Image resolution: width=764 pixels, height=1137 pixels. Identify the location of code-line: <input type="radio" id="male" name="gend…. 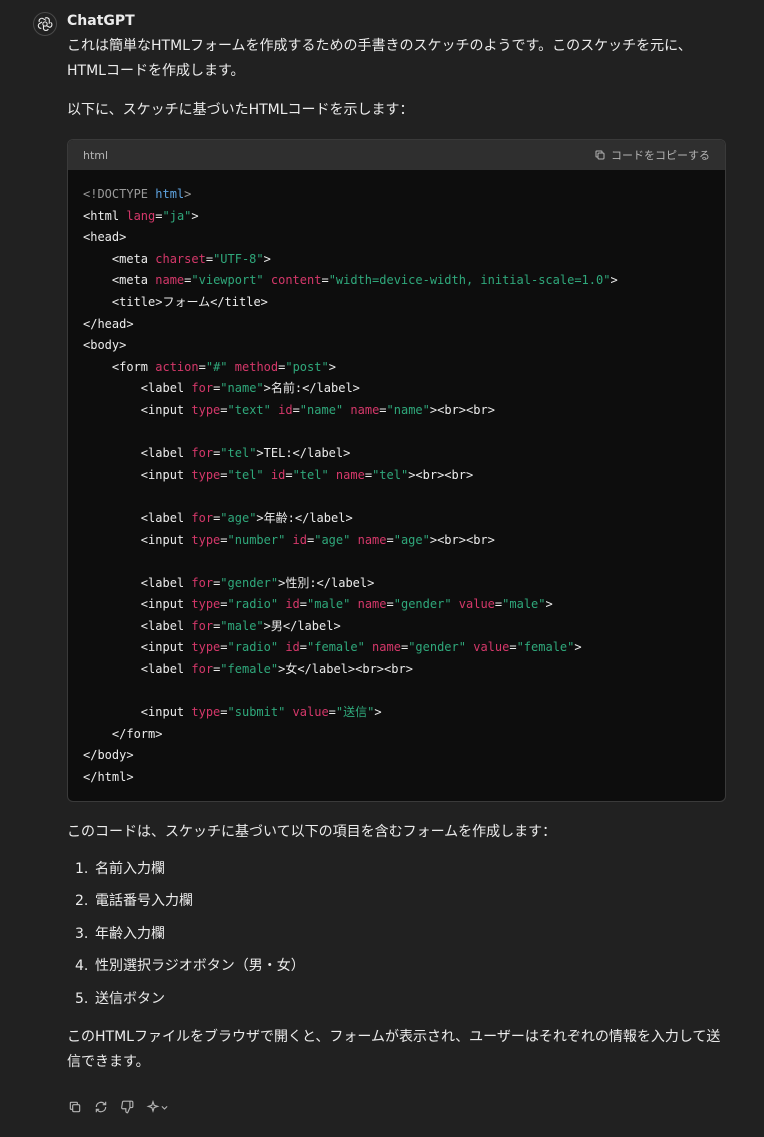
(318, 604).